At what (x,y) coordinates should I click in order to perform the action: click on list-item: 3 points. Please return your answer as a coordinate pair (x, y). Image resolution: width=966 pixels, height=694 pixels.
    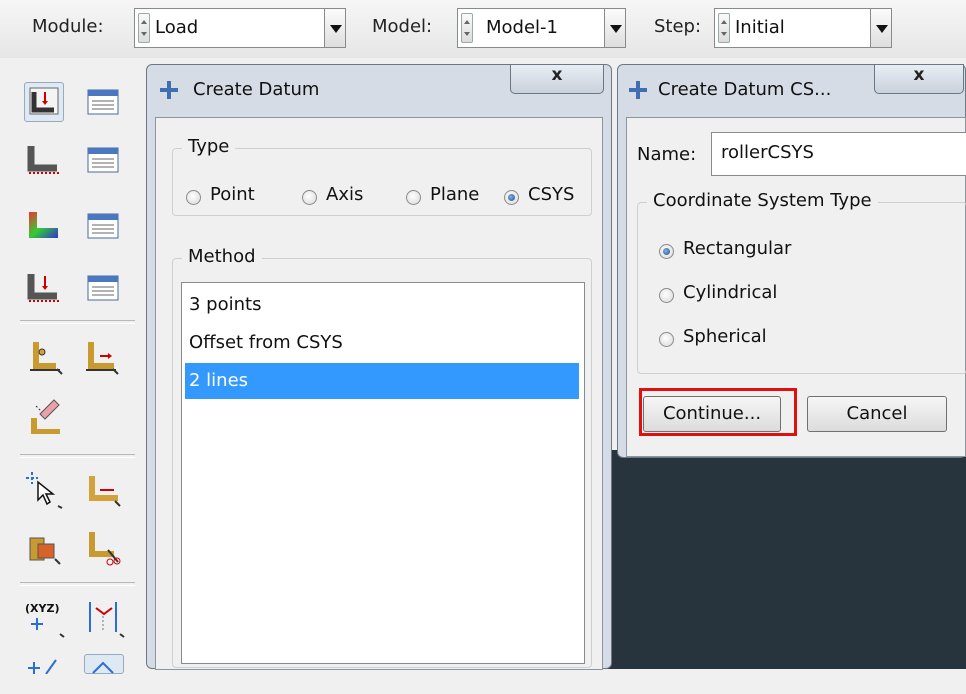
    Looking at the image, I should click on (382, 305).